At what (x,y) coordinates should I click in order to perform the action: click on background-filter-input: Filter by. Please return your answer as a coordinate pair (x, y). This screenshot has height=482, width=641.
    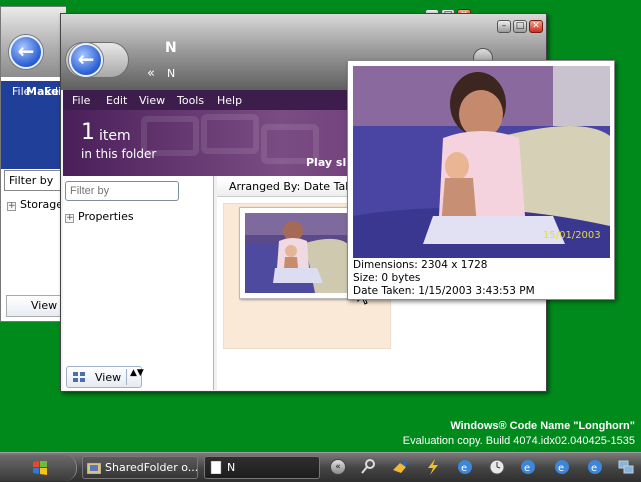
    Looking at the image, I should click on (34, 180).